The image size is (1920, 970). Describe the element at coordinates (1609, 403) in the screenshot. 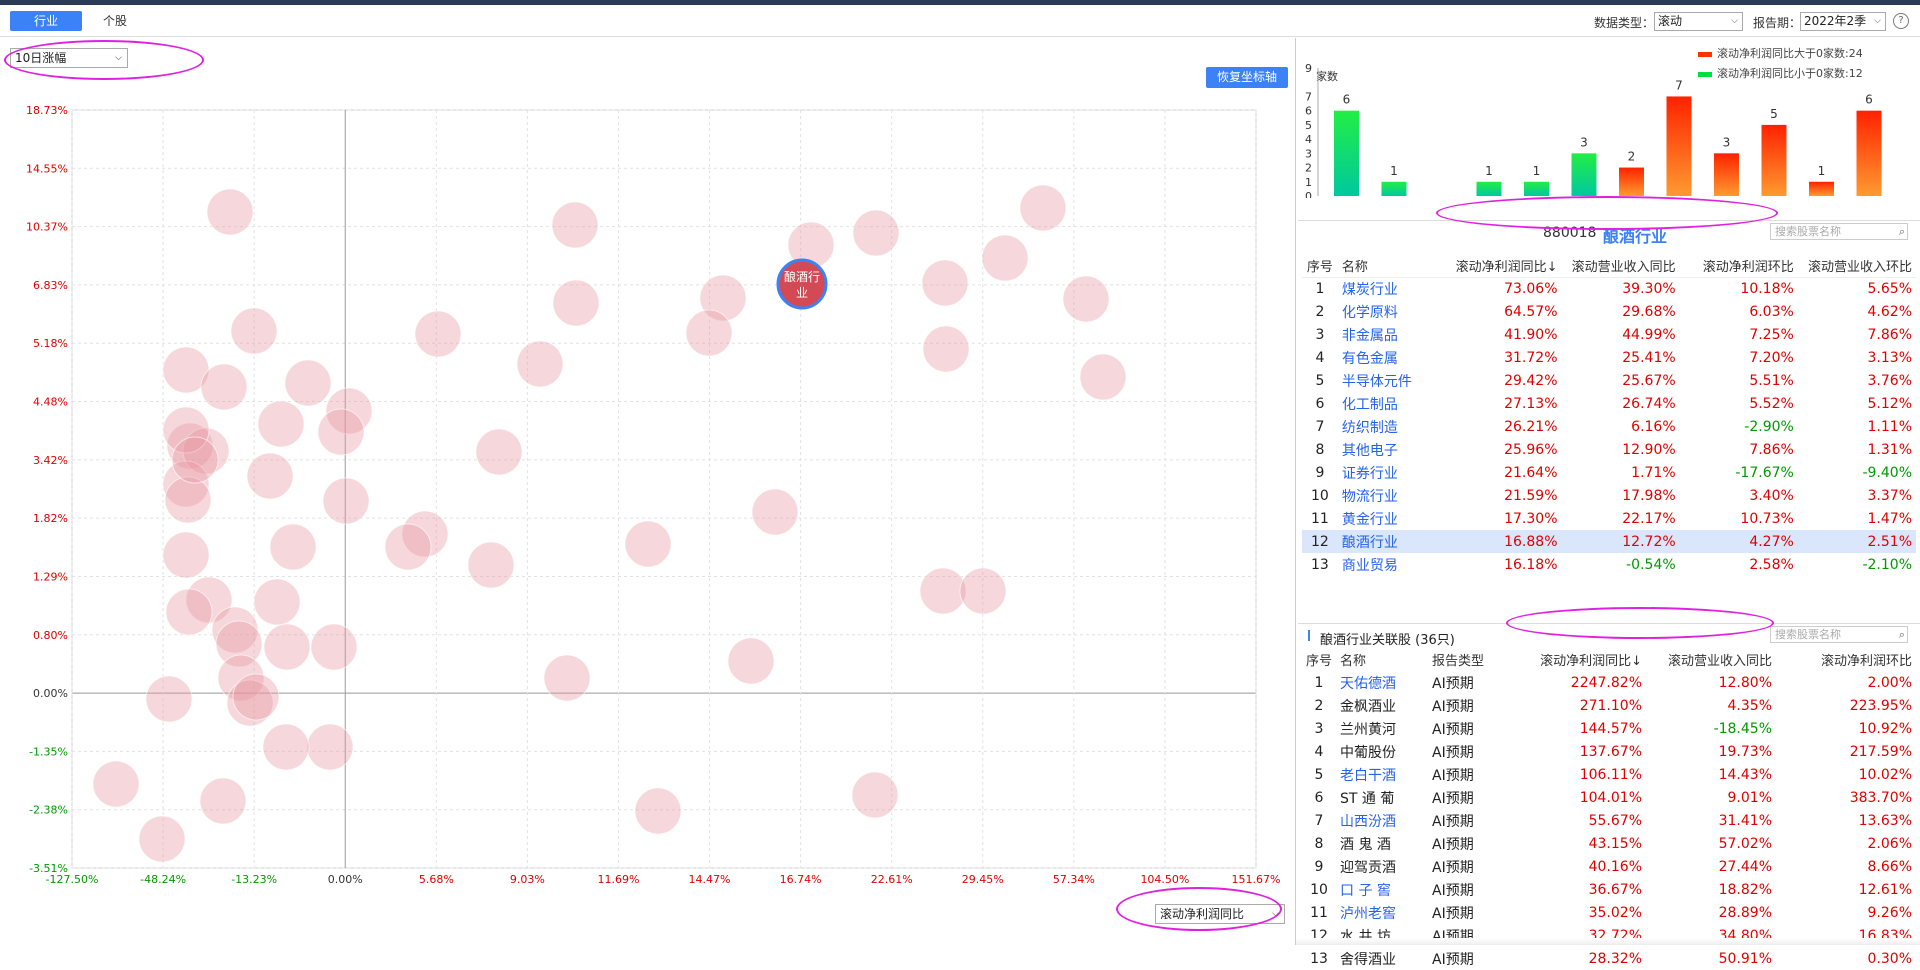

I see `table-row: 6 化工制品 27.13% 26.74% 5.52% 5.12%` at that location.